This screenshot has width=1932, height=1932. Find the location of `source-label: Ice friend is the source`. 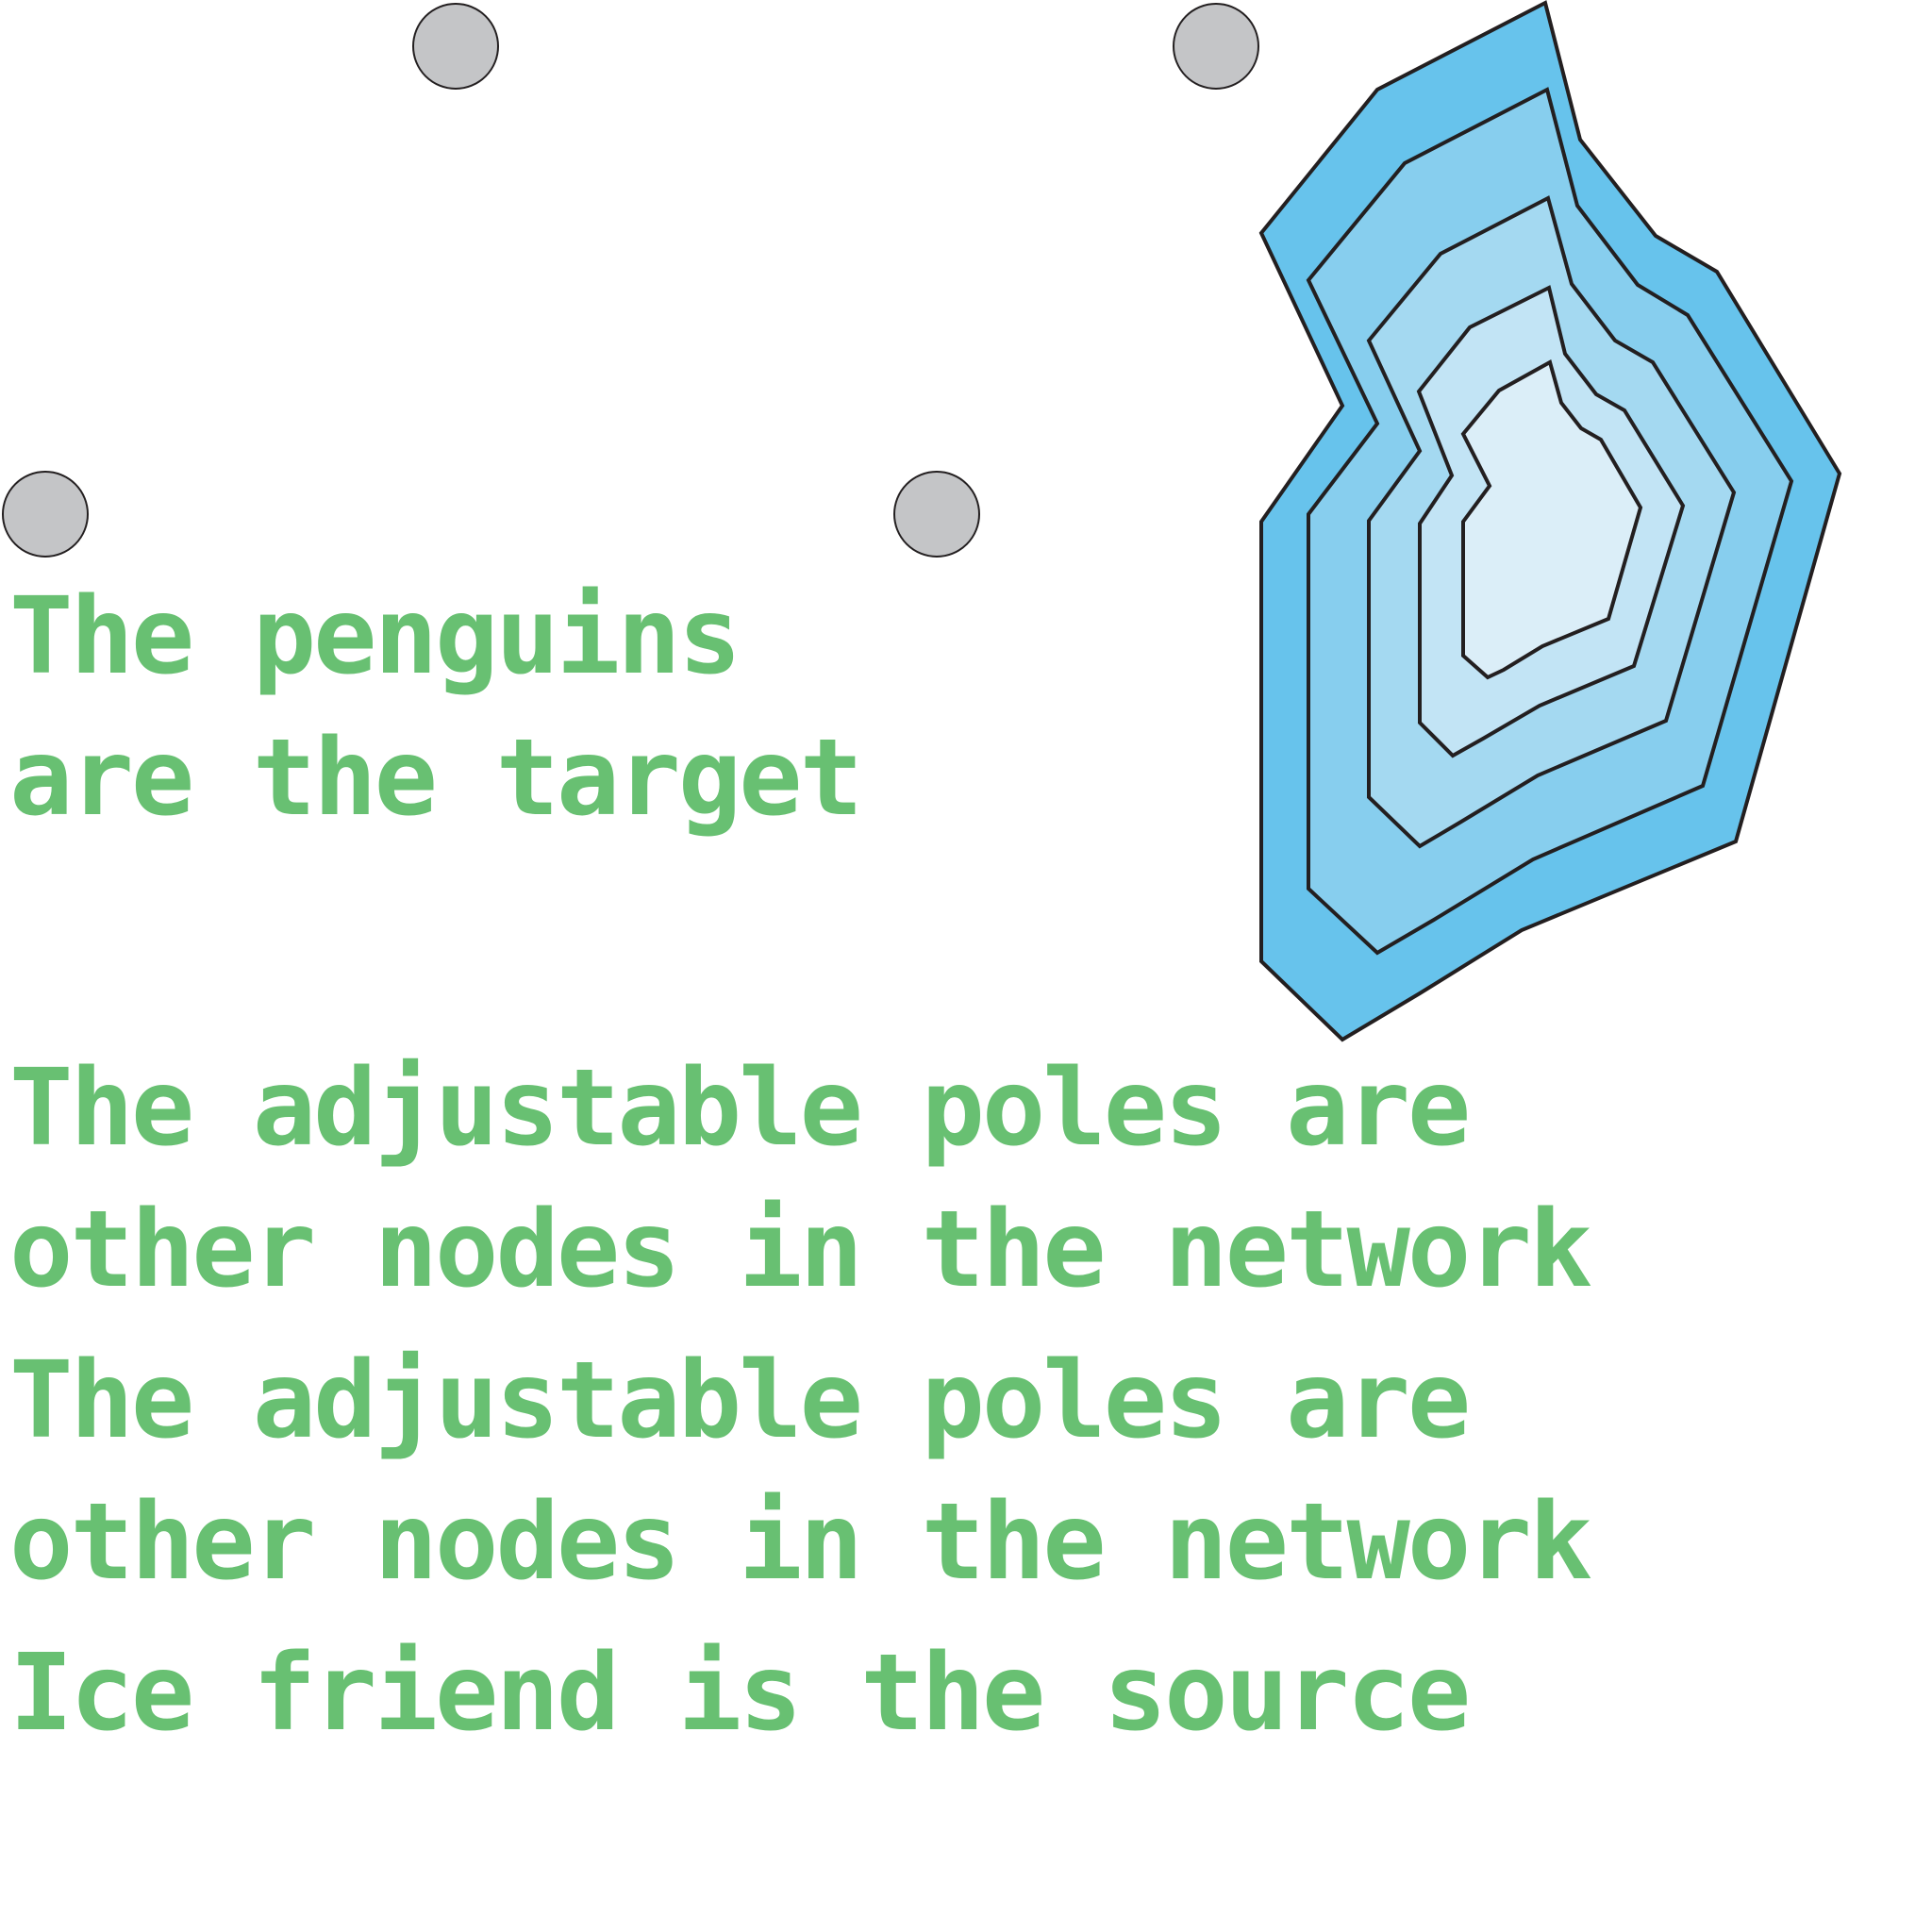

source-label: Ice friend is the source is located at coordinates (740, 1694).